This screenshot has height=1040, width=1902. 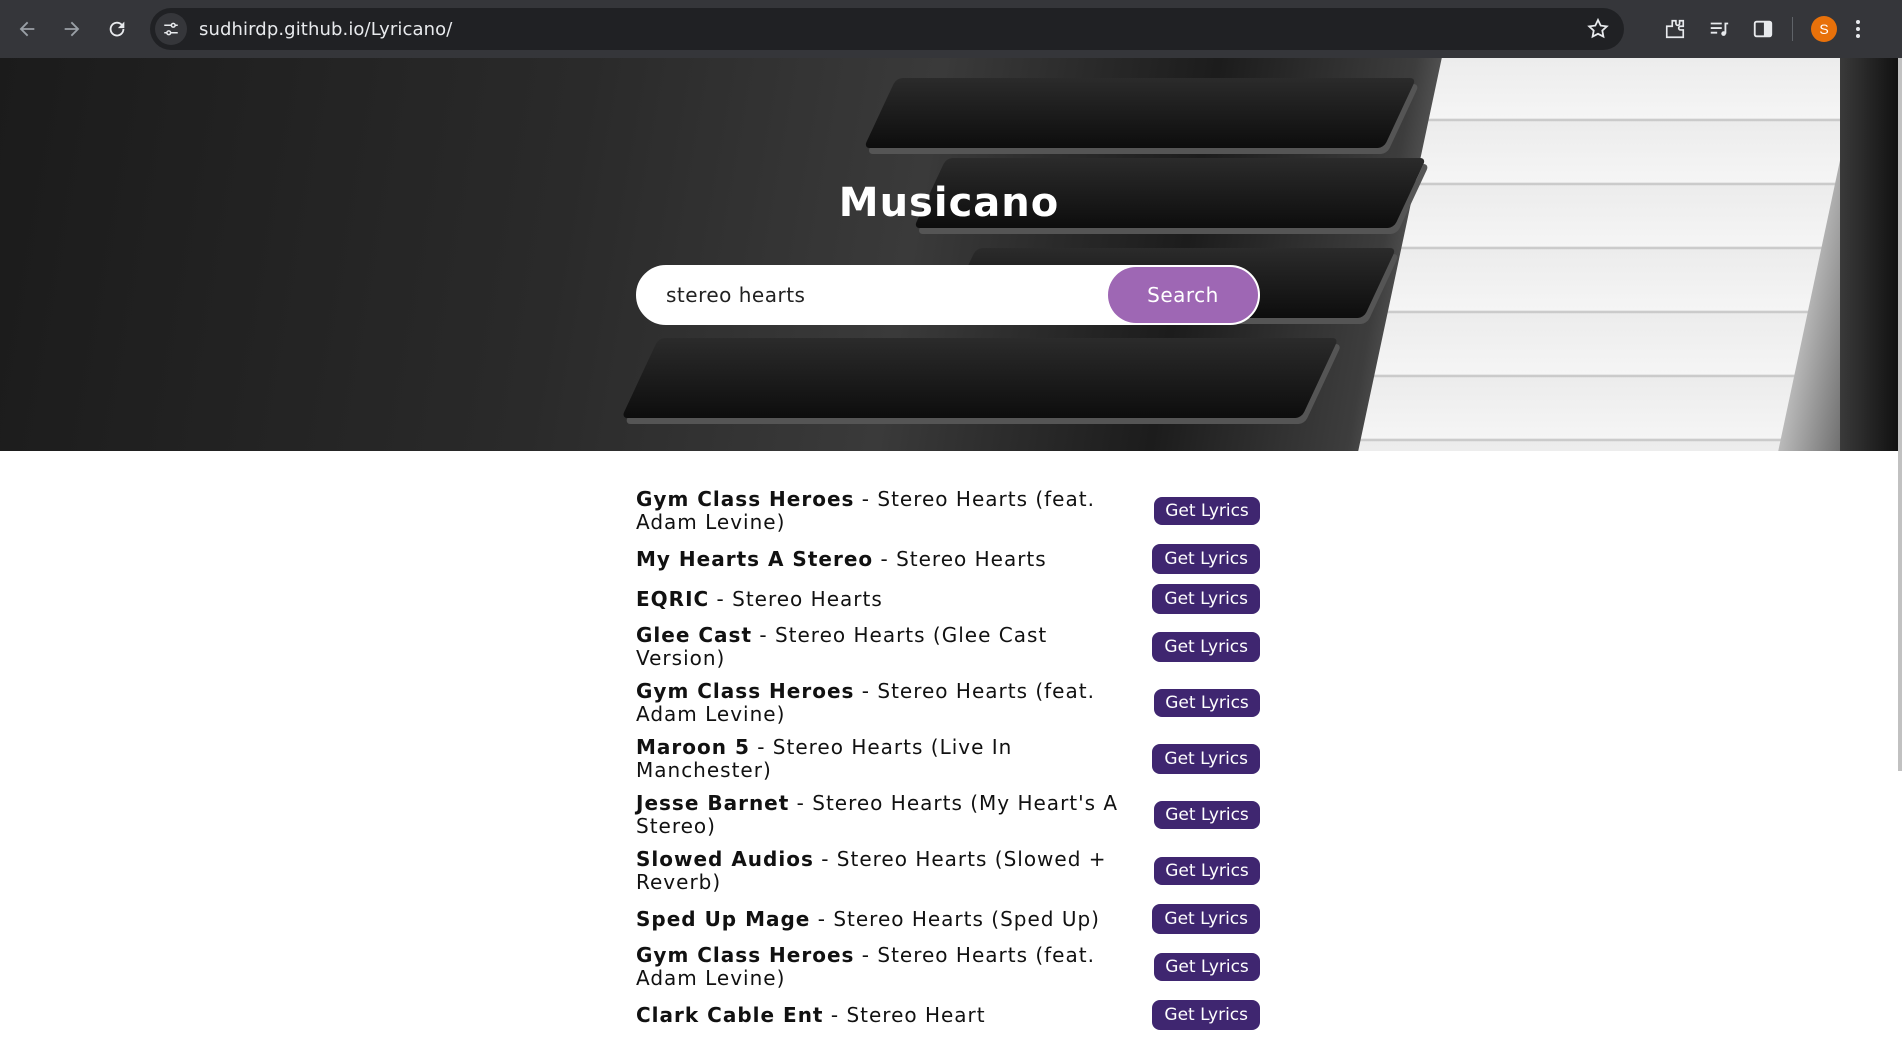 I want to click on address-bar: sudhirdp.github.io/Lyricano/, so click(x=887, y=29).